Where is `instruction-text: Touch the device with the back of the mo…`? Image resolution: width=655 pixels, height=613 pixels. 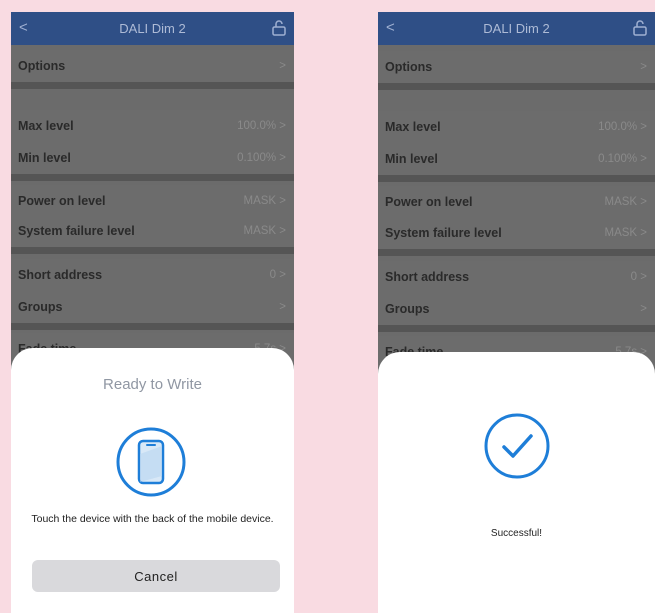 instruction-text: Touch the device with the back of the mo… is located at coordinates (152, 519).